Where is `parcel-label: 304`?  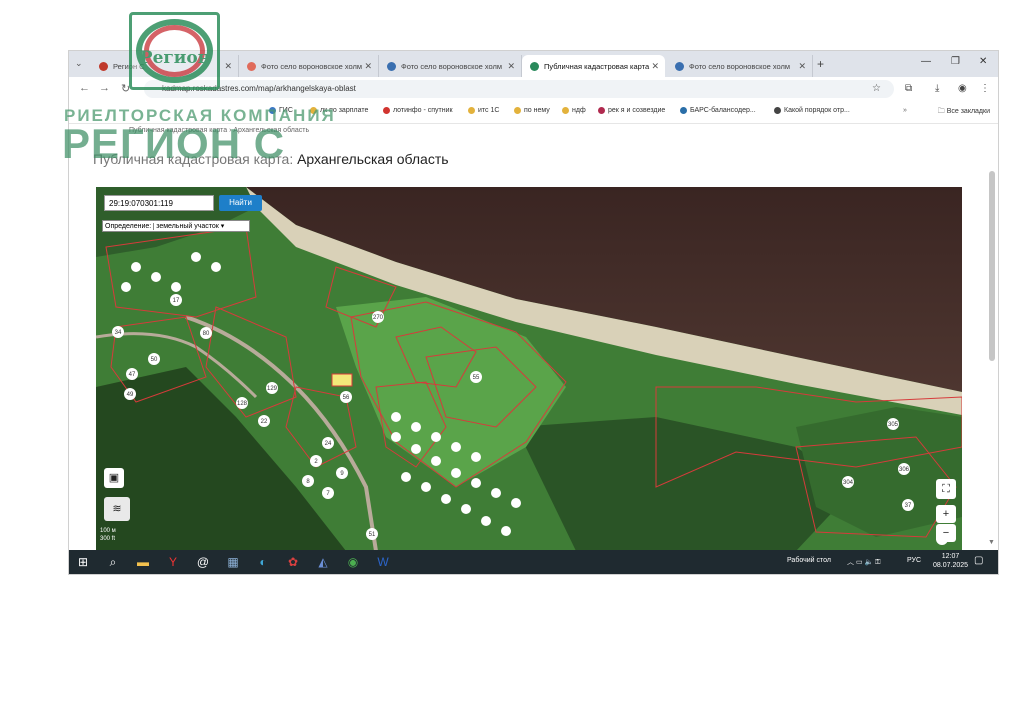 parcel-label: 304 is located at coordinates (848, 483).